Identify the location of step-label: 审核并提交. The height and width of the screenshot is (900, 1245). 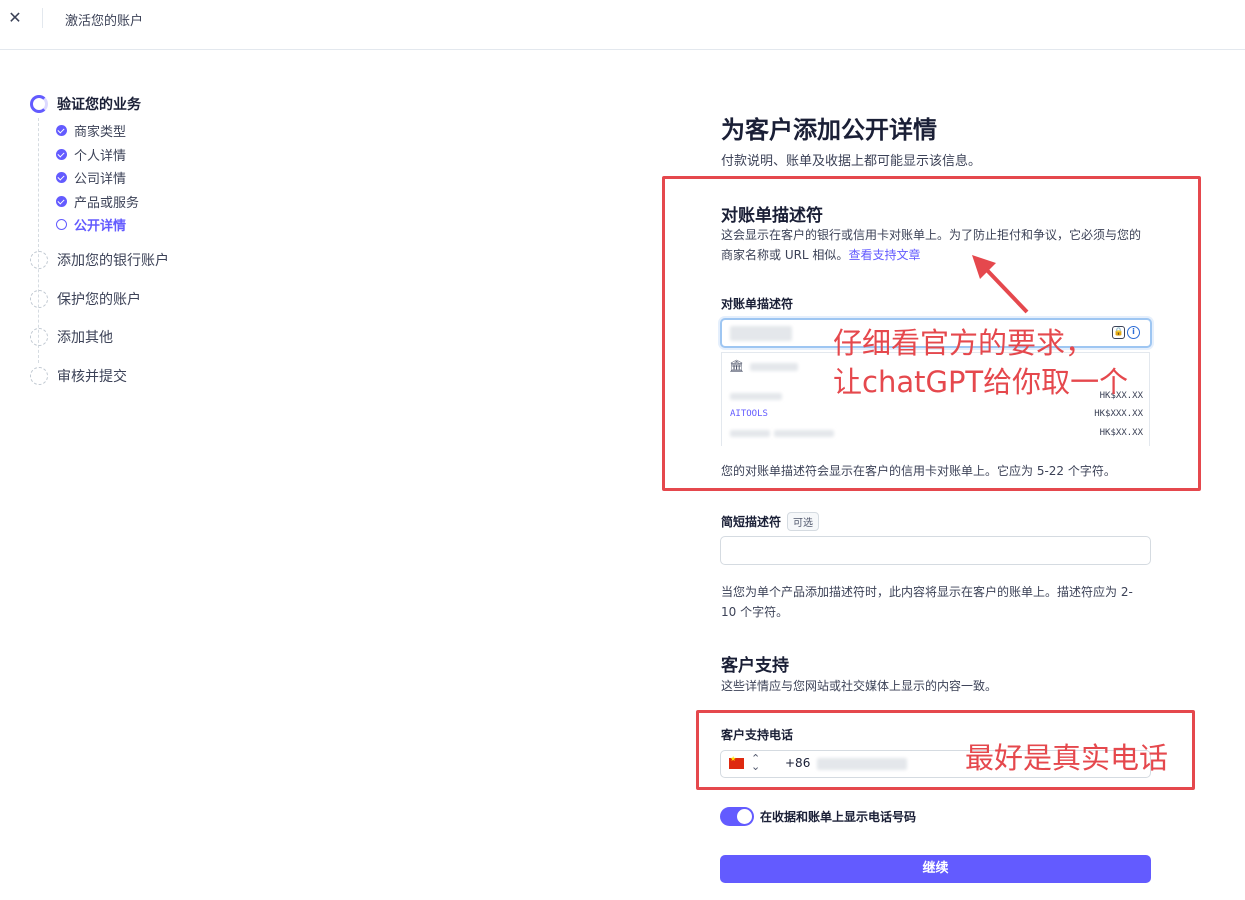
(92, 377).